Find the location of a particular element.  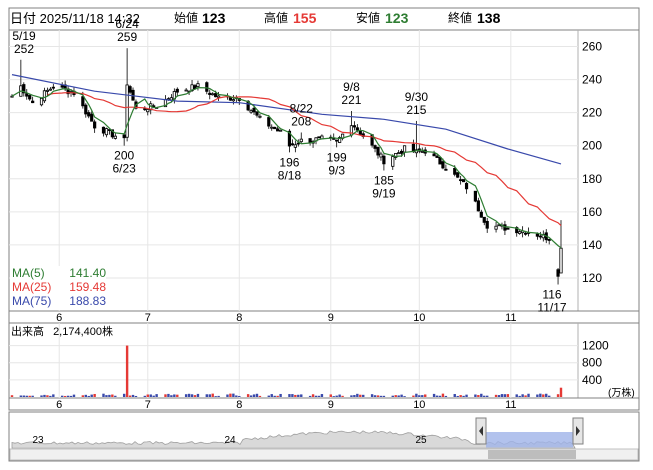

volume-tick-label: 1200 is located at coordinates (595, 346).